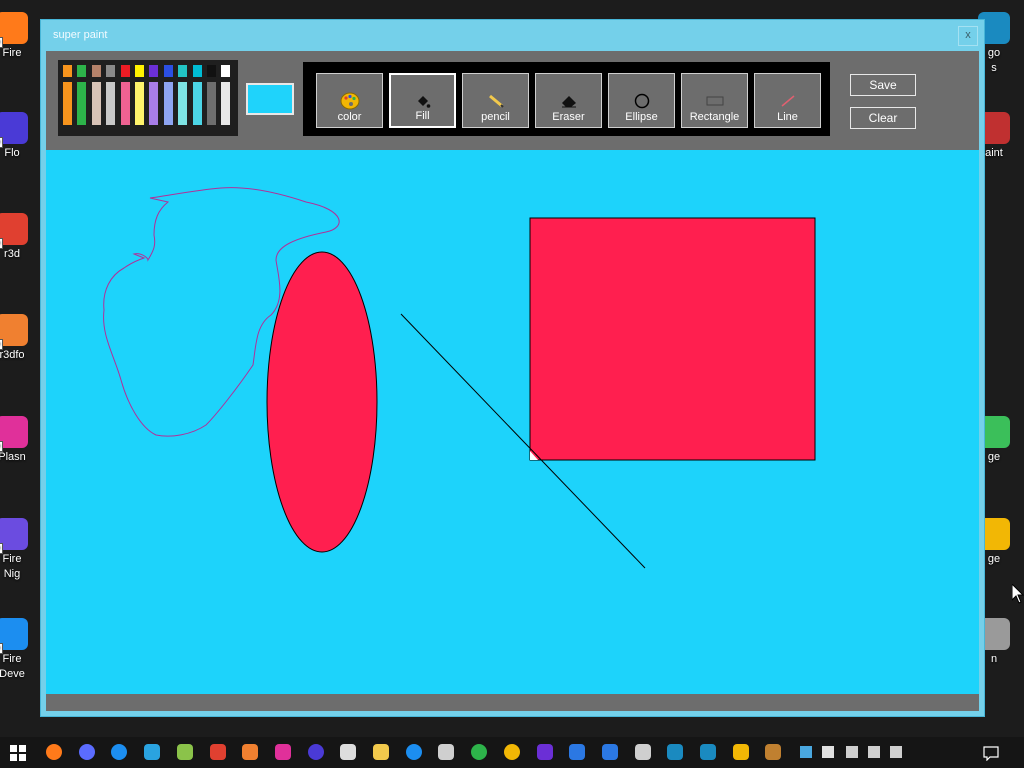 This screenshot has height=768, width=1024. I want to click on close-button: x, so click(968, 36).